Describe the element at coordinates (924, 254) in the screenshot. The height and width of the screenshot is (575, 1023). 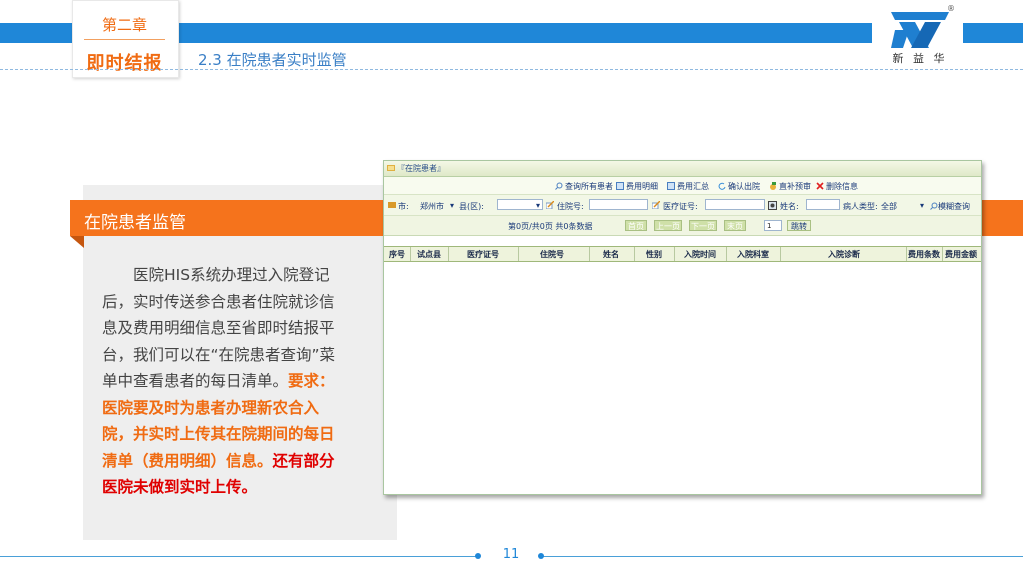
I see `col-fee-count: 费用条数` at that location.